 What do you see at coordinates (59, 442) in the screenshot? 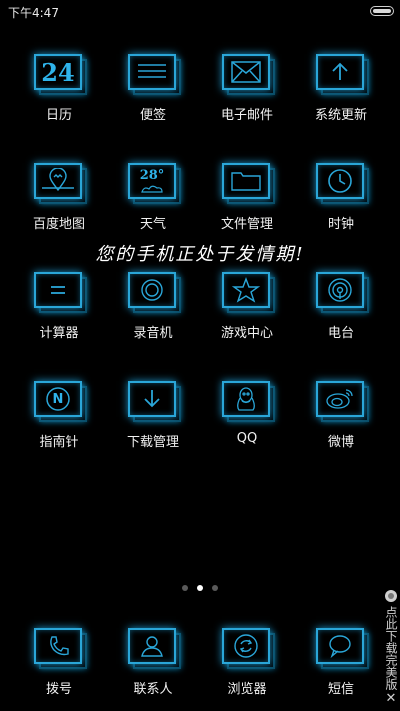
I see `app-label: 指南针` at bounding box center [59, 442].